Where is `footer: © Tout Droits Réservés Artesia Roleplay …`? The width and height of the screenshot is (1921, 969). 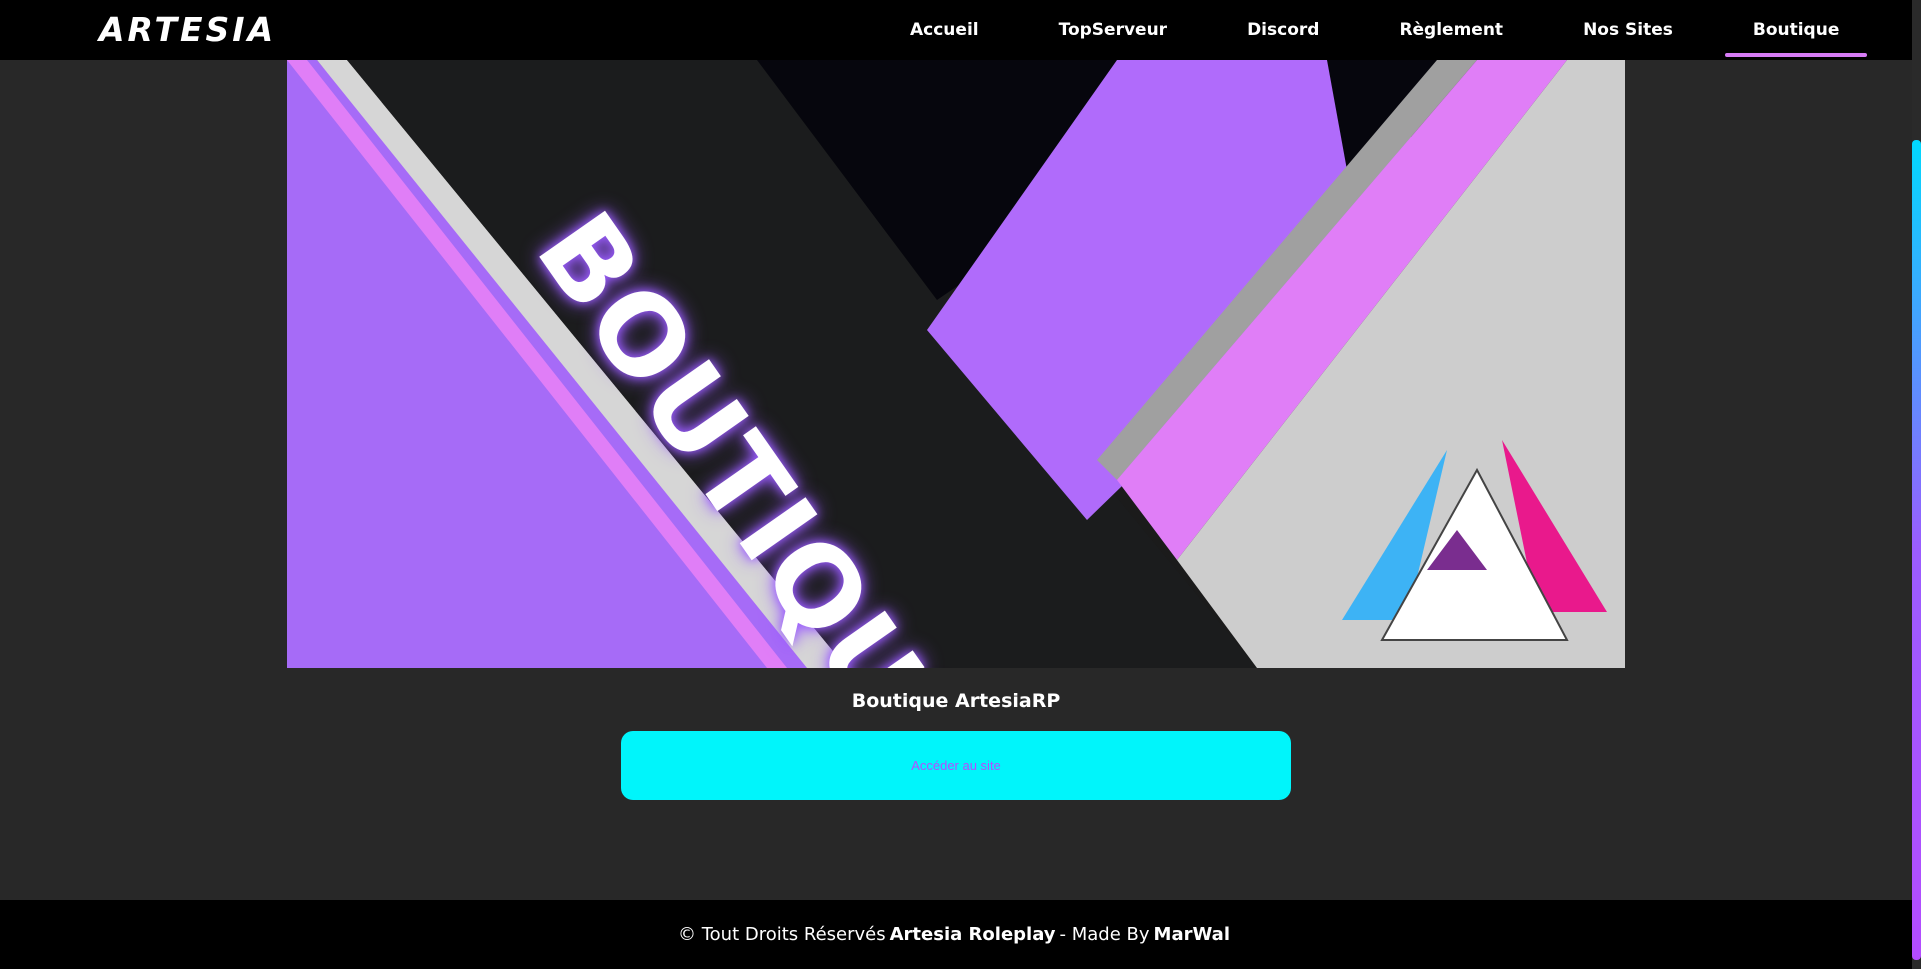
footer: © Tout Droits Réservés Artesia Roleplay … is located at coordinates (956, 934).